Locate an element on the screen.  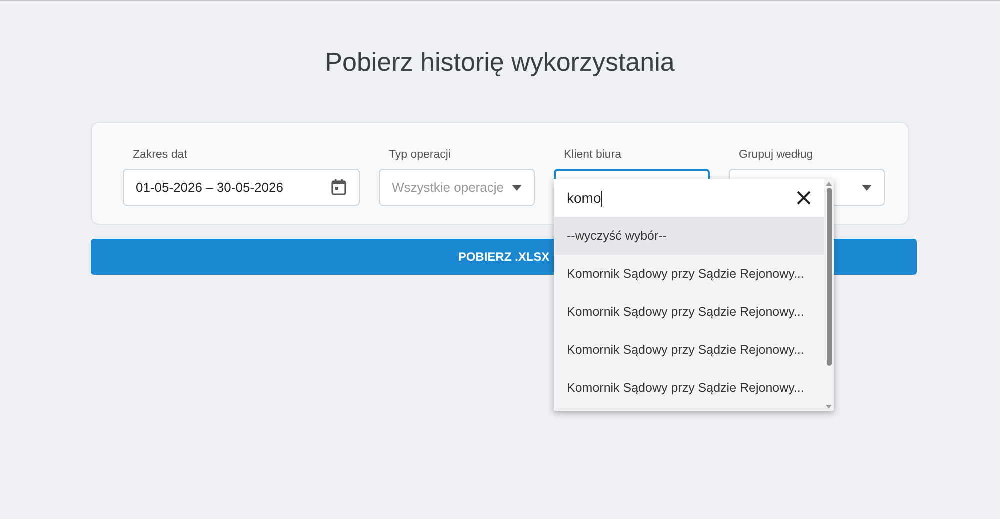
calendar-icon is located at coordinates (339, 187).